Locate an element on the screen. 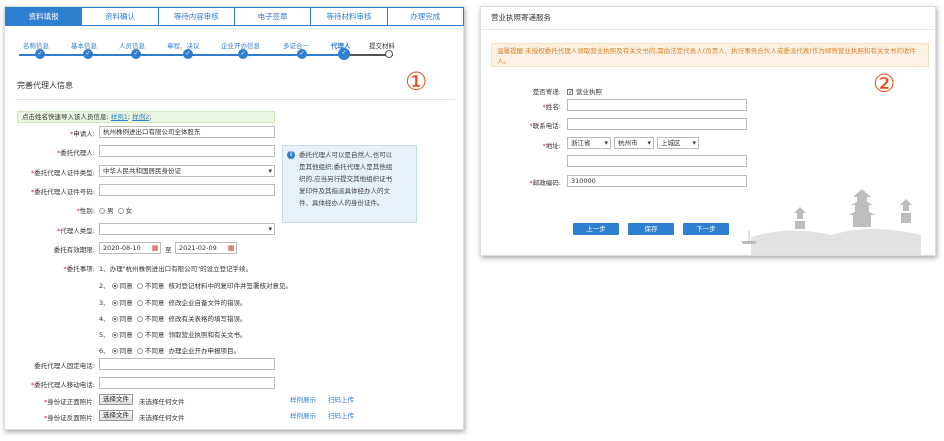 This screenshot has width=944, height=441. id-front-label: *身份证正面照片: is located at coordinates (69, 402).